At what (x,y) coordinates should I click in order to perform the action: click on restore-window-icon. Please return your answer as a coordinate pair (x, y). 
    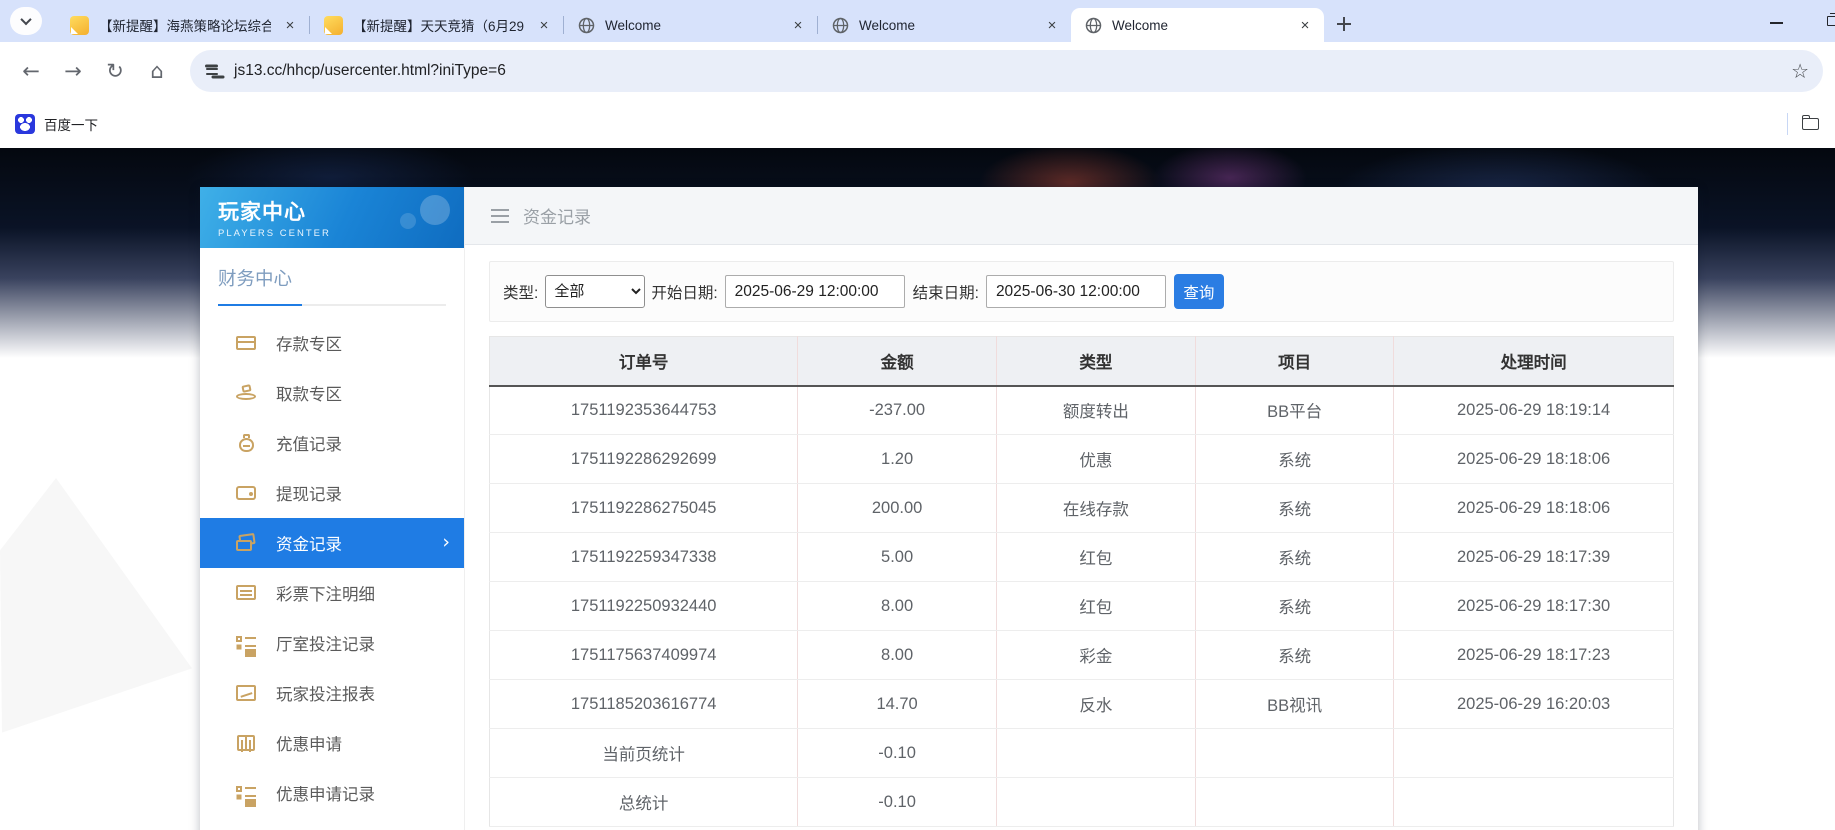
    Looking at the image, I should click on (1831, 19).